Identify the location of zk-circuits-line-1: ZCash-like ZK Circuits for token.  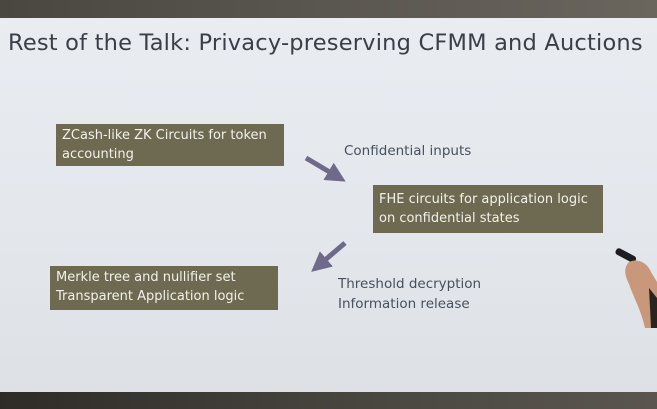
(164, 135).